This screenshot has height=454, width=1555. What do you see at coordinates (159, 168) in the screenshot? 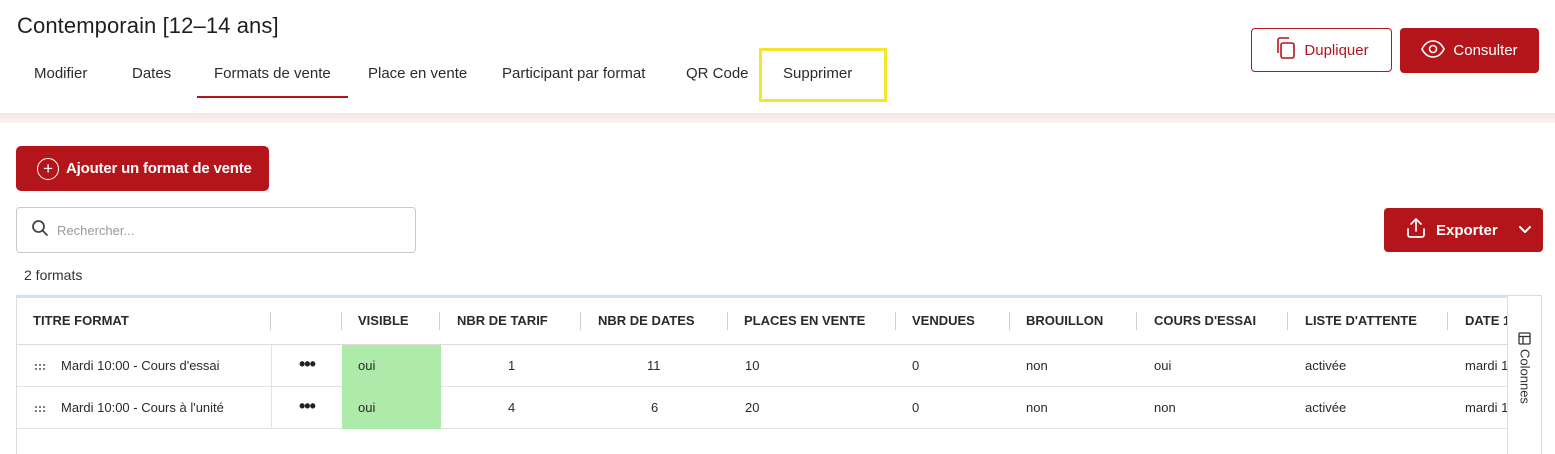
I see `add-format-label: Ajouter un format de vente` at bounding box center [159, 168].